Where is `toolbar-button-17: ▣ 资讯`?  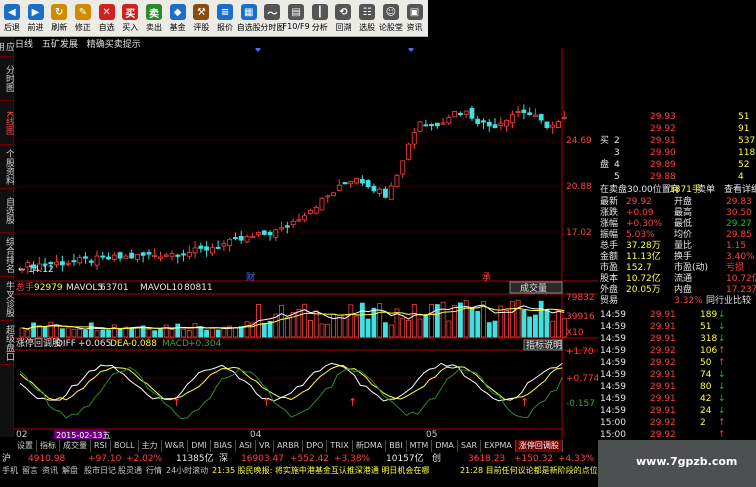 toolbar-button-17: ▣ 资讯 is located at coordinates (415, 18).